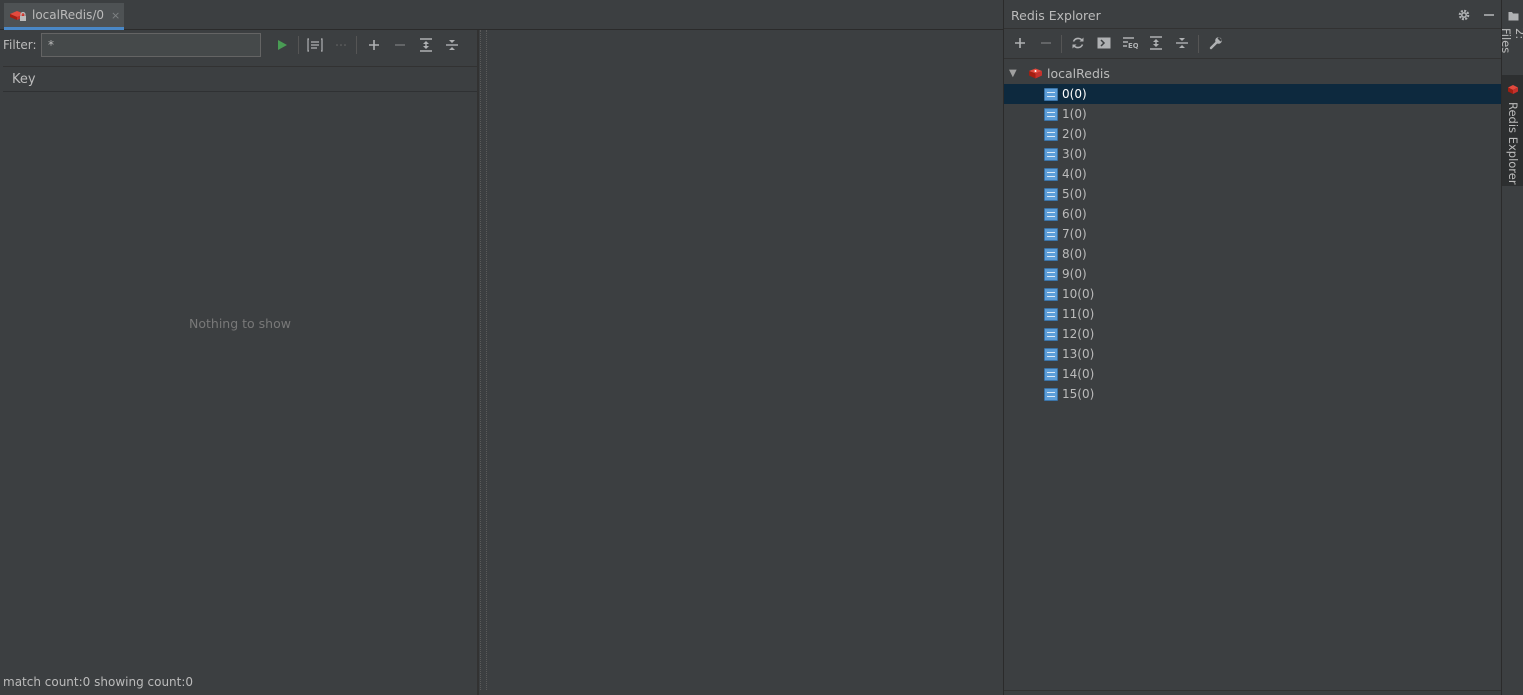 The height and width of the screenshot is (695, 1523). I want to click on connection-label: localRedis, so click(1078, 73).